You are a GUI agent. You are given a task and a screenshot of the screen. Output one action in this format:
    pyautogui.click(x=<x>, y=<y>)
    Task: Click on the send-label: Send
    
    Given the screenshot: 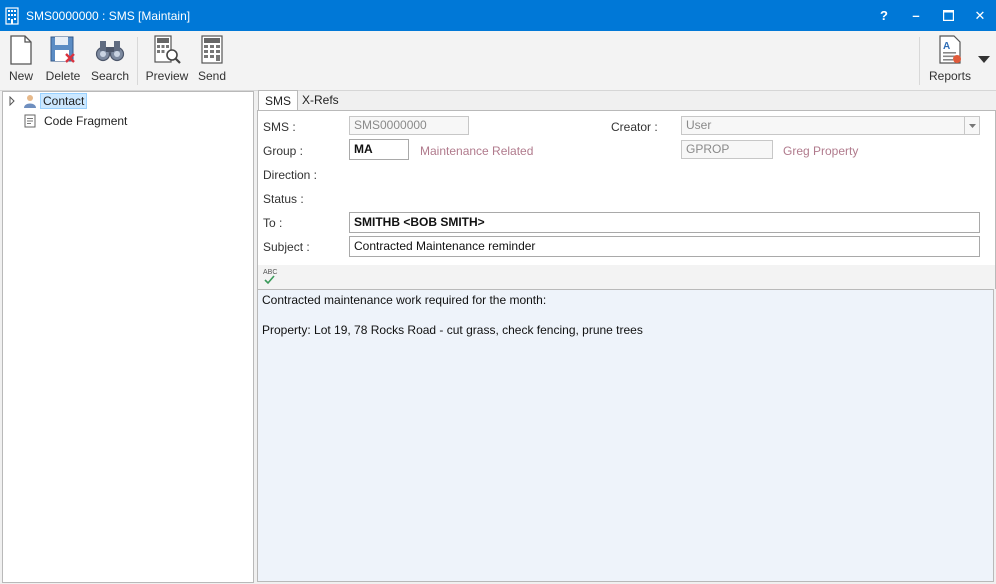 What is the action you would take?
    pyautogui.click(x=212, y=76)
    